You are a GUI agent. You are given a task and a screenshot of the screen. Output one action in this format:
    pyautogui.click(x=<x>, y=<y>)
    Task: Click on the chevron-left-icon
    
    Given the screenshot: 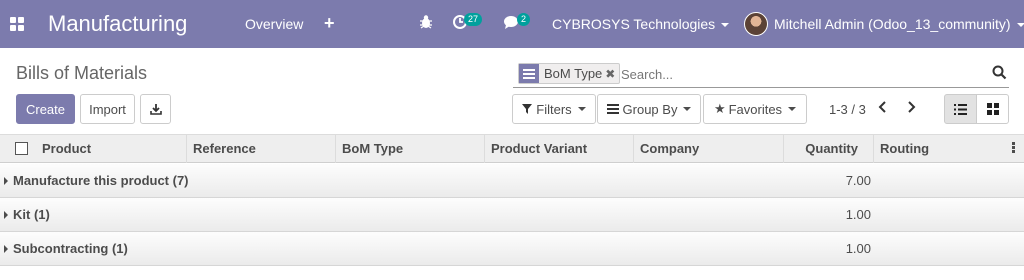 What is the action you would take?
    pyautogui.click(x=883, y=108)
    